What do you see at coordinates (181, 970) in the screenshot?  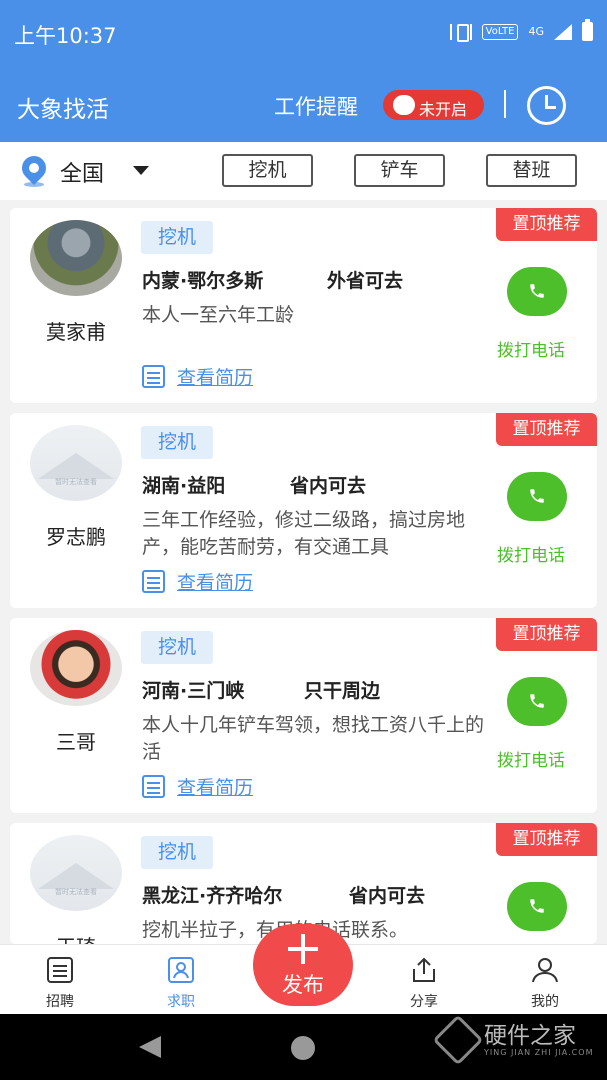 I see `user-card-icon` at bounding box center [181, 970].